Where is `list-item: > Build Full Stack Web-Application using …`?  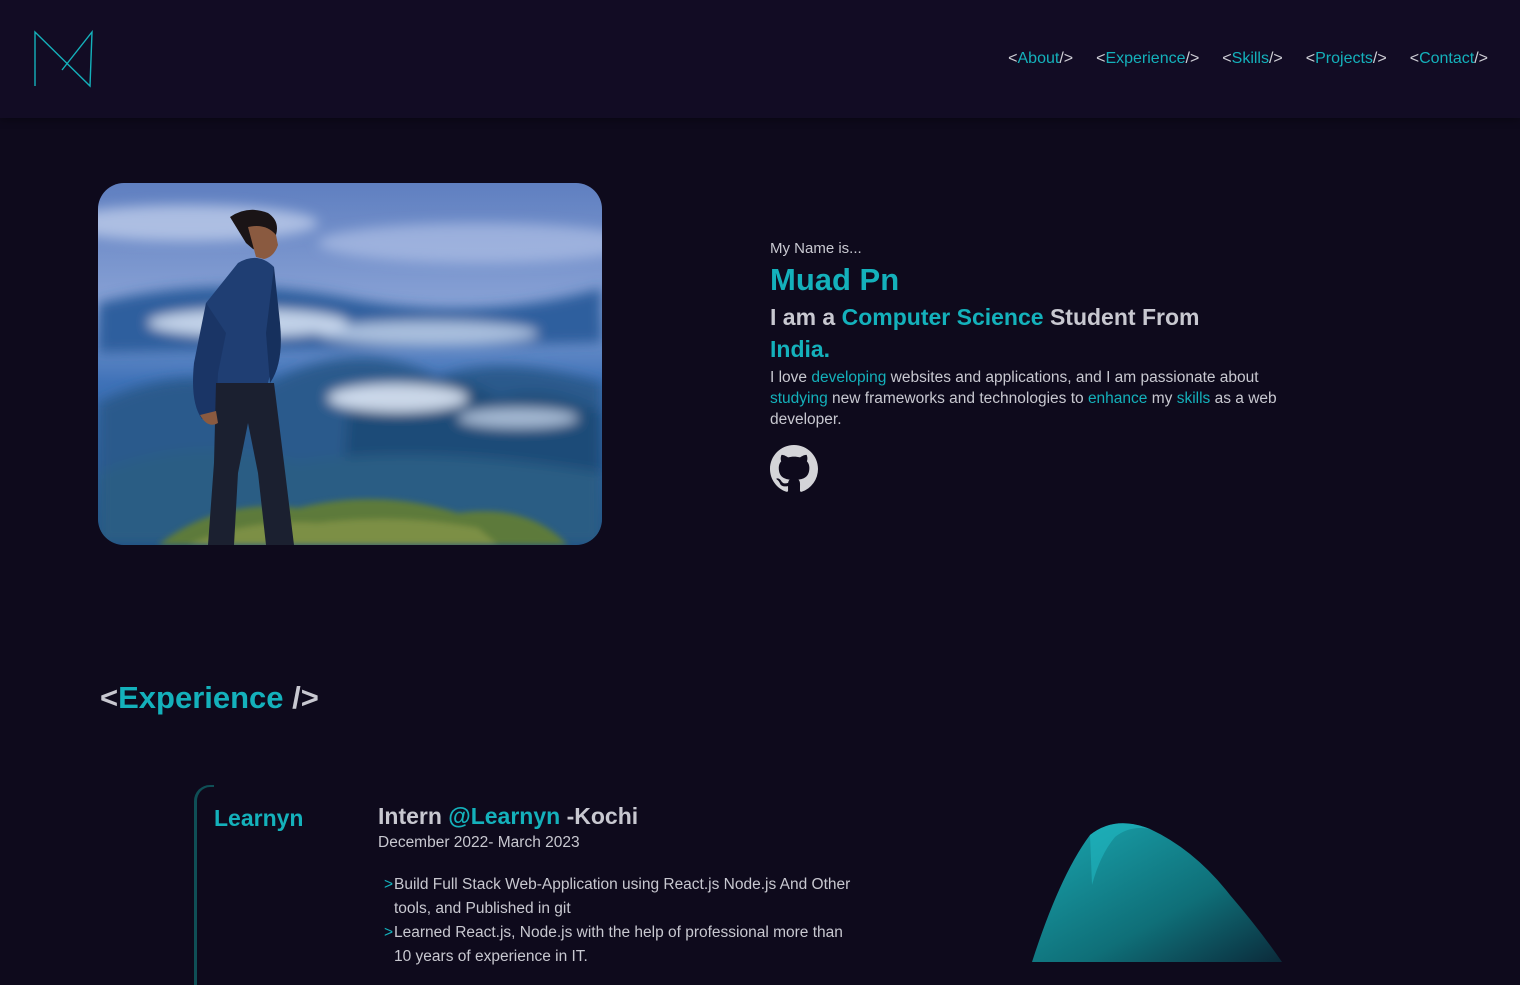
list-item: > Build Full Stack Web-Application using … is located at coordinates (624, 897).